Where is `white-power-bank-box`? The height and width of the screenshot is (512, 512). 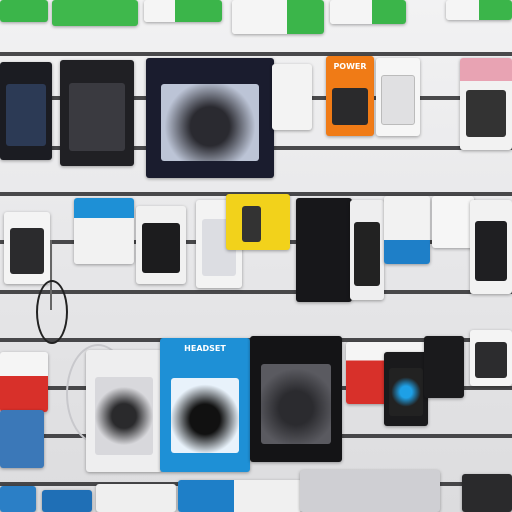 white-power-bank-box is located at coordinates (398, 97).